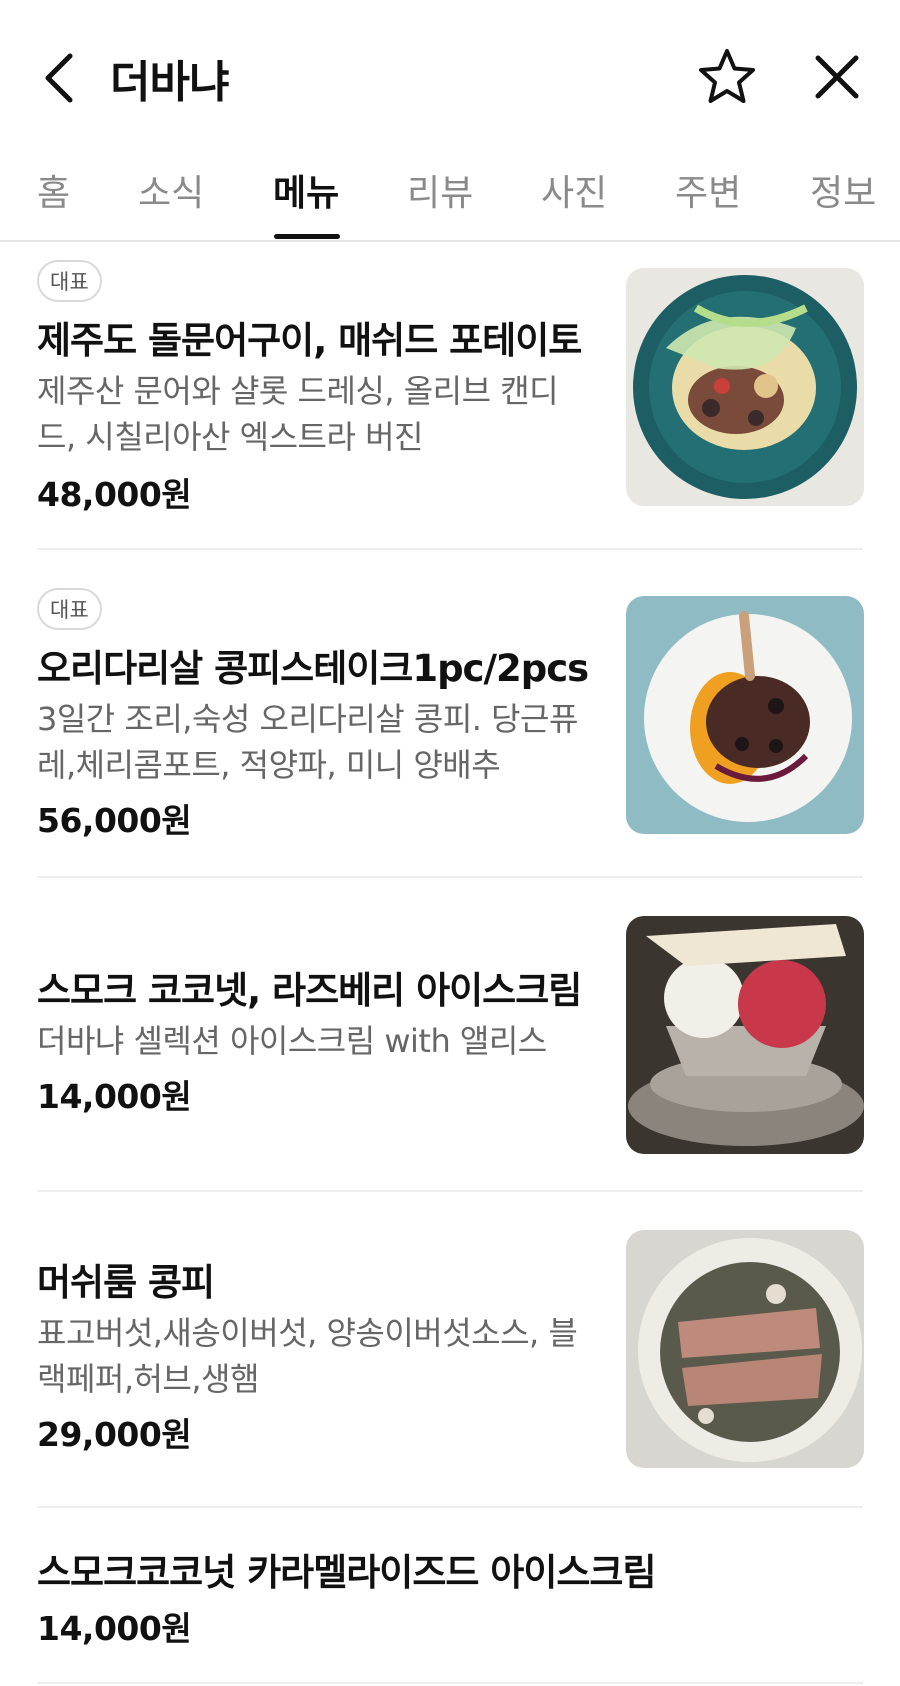 The width and height of the screenshot is (900, 1686). What do you see at coordinates (53, 190) in the screenshot?
I see `tab-home: 홈` at bounding box center [53, 190].